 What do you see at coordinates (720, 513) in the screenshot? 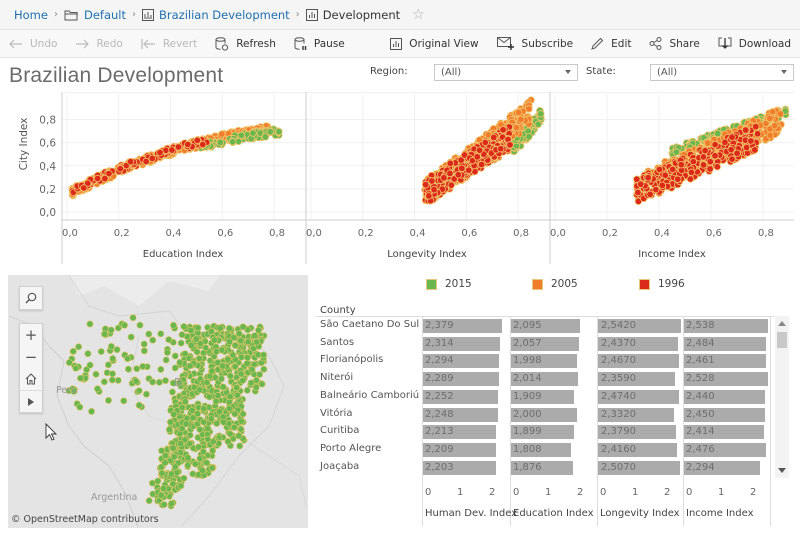
I see `column-header: Income Index` at bounding box center [720, 513].